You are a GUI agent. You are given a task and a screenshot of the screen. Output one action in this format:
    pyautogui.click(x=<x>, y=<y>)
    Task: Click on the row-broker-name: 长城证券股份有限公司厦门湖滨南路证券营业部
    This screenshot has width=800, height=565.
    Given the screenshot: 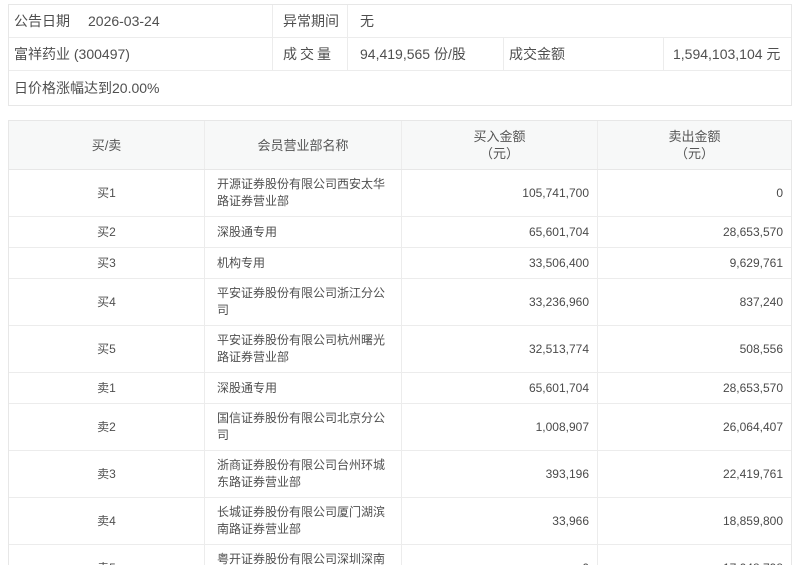 What is the action you would take?
    pyautogui.click(x=302, y=521)
    